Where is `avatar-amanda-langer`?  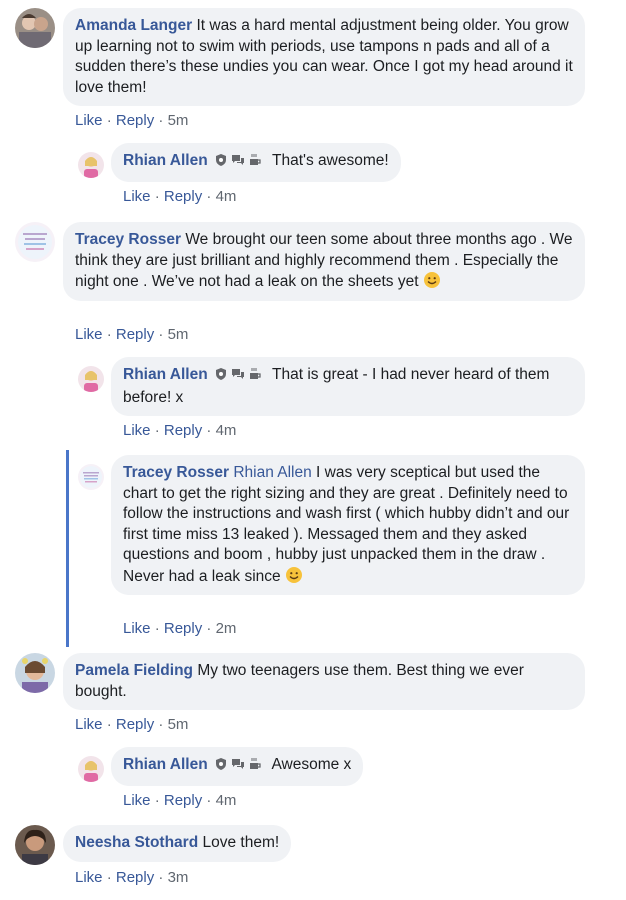
avatar-amanda-langer is located at coordinates (35, 28).